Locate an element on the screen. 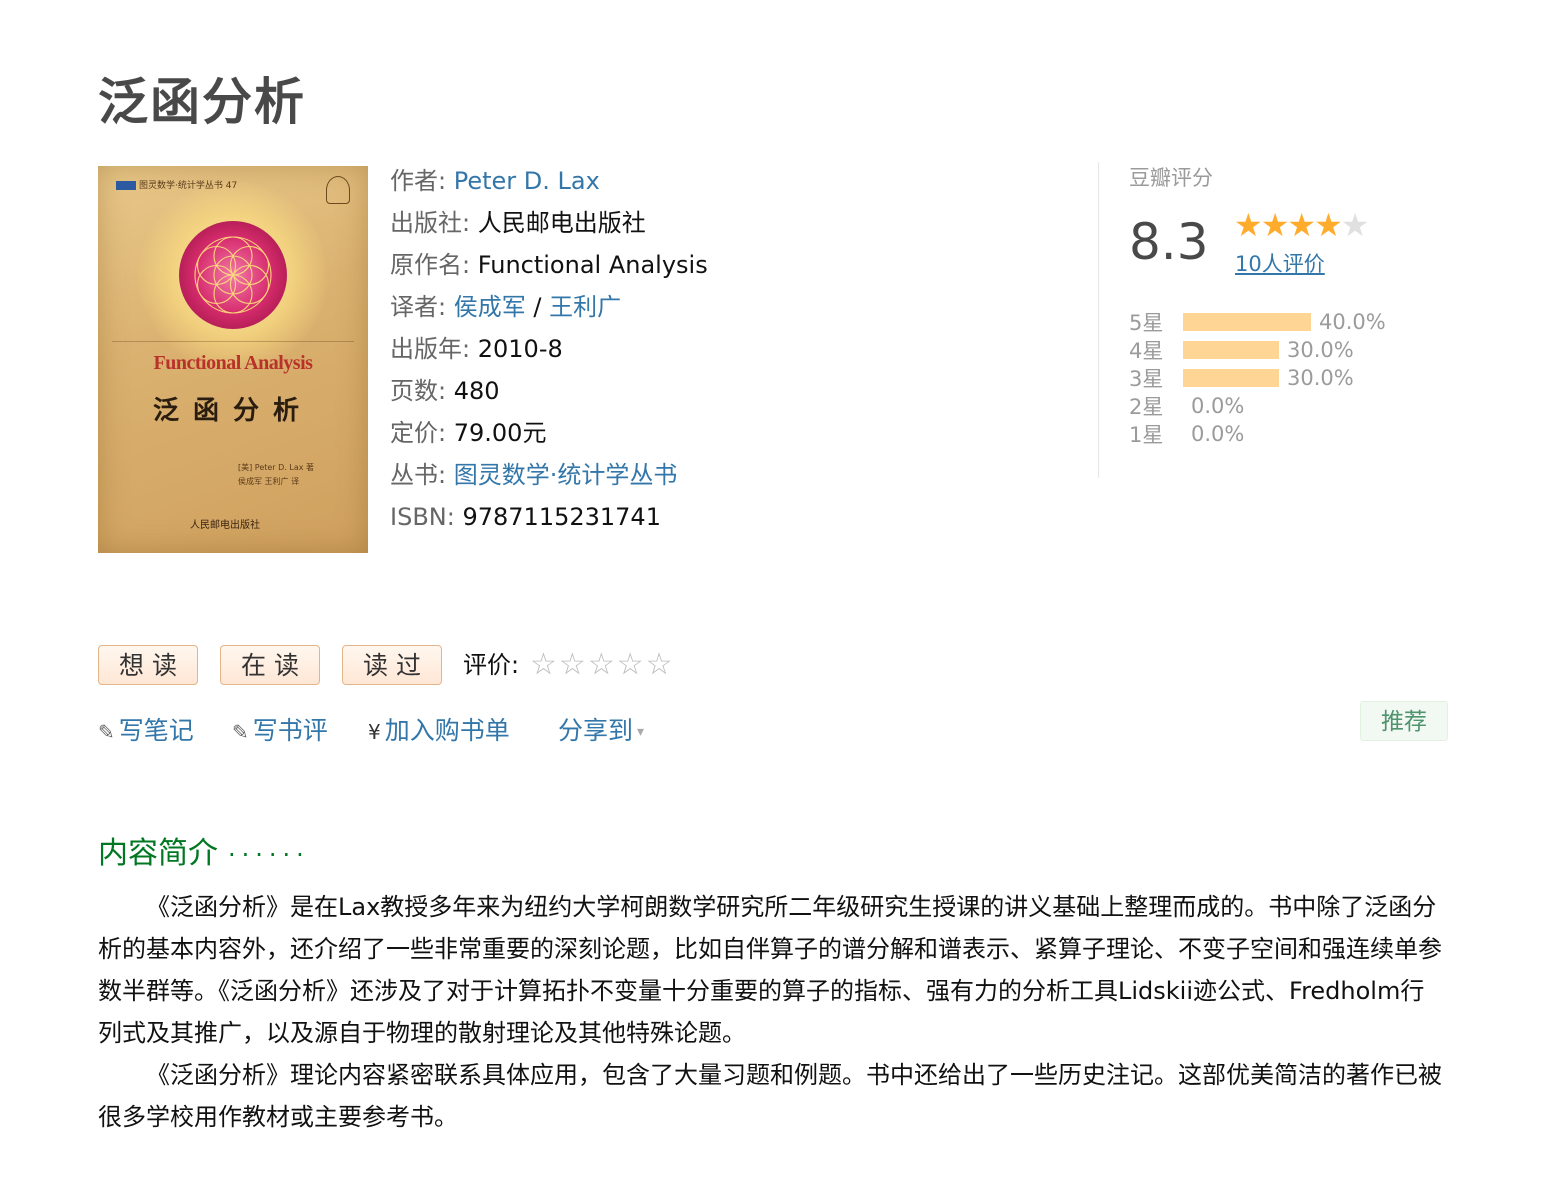 This screenshot has width=1564, height=1186. cover-series-label: 图灵数学·统计学丛书 47 is located at coordinates (176, 184).